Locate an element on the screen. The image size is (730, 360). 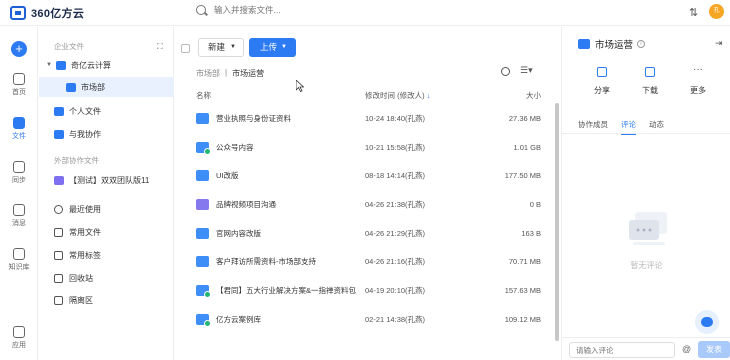
file-name: 公众号内容 is located at coordinates (235, 147).